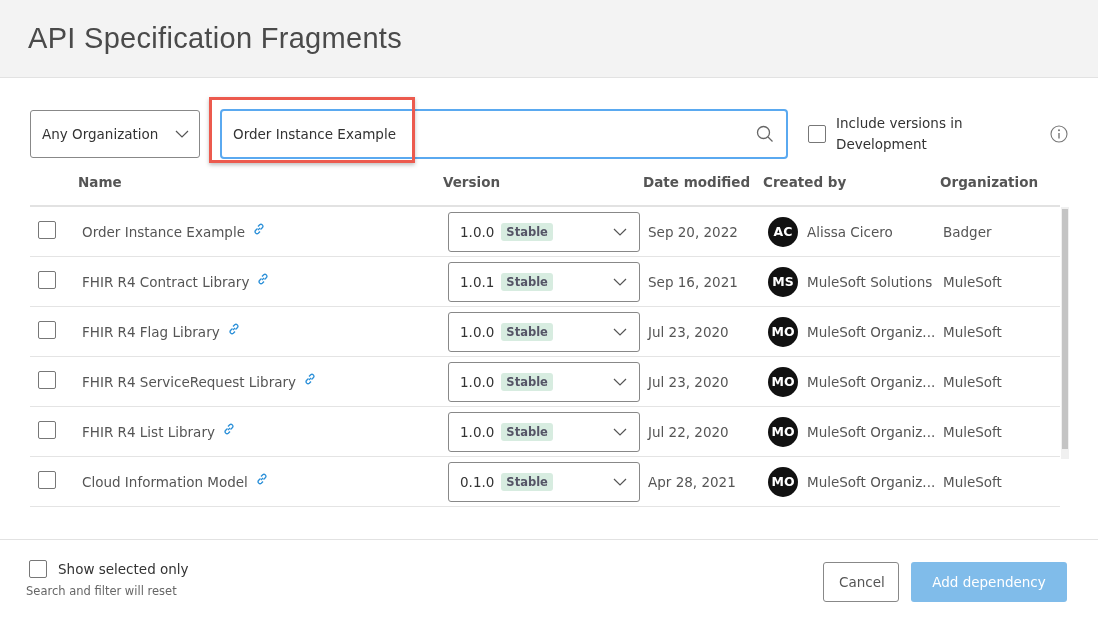  I want to click on fragment-name: FHIR R4 Contract Library, so click(166, 281).